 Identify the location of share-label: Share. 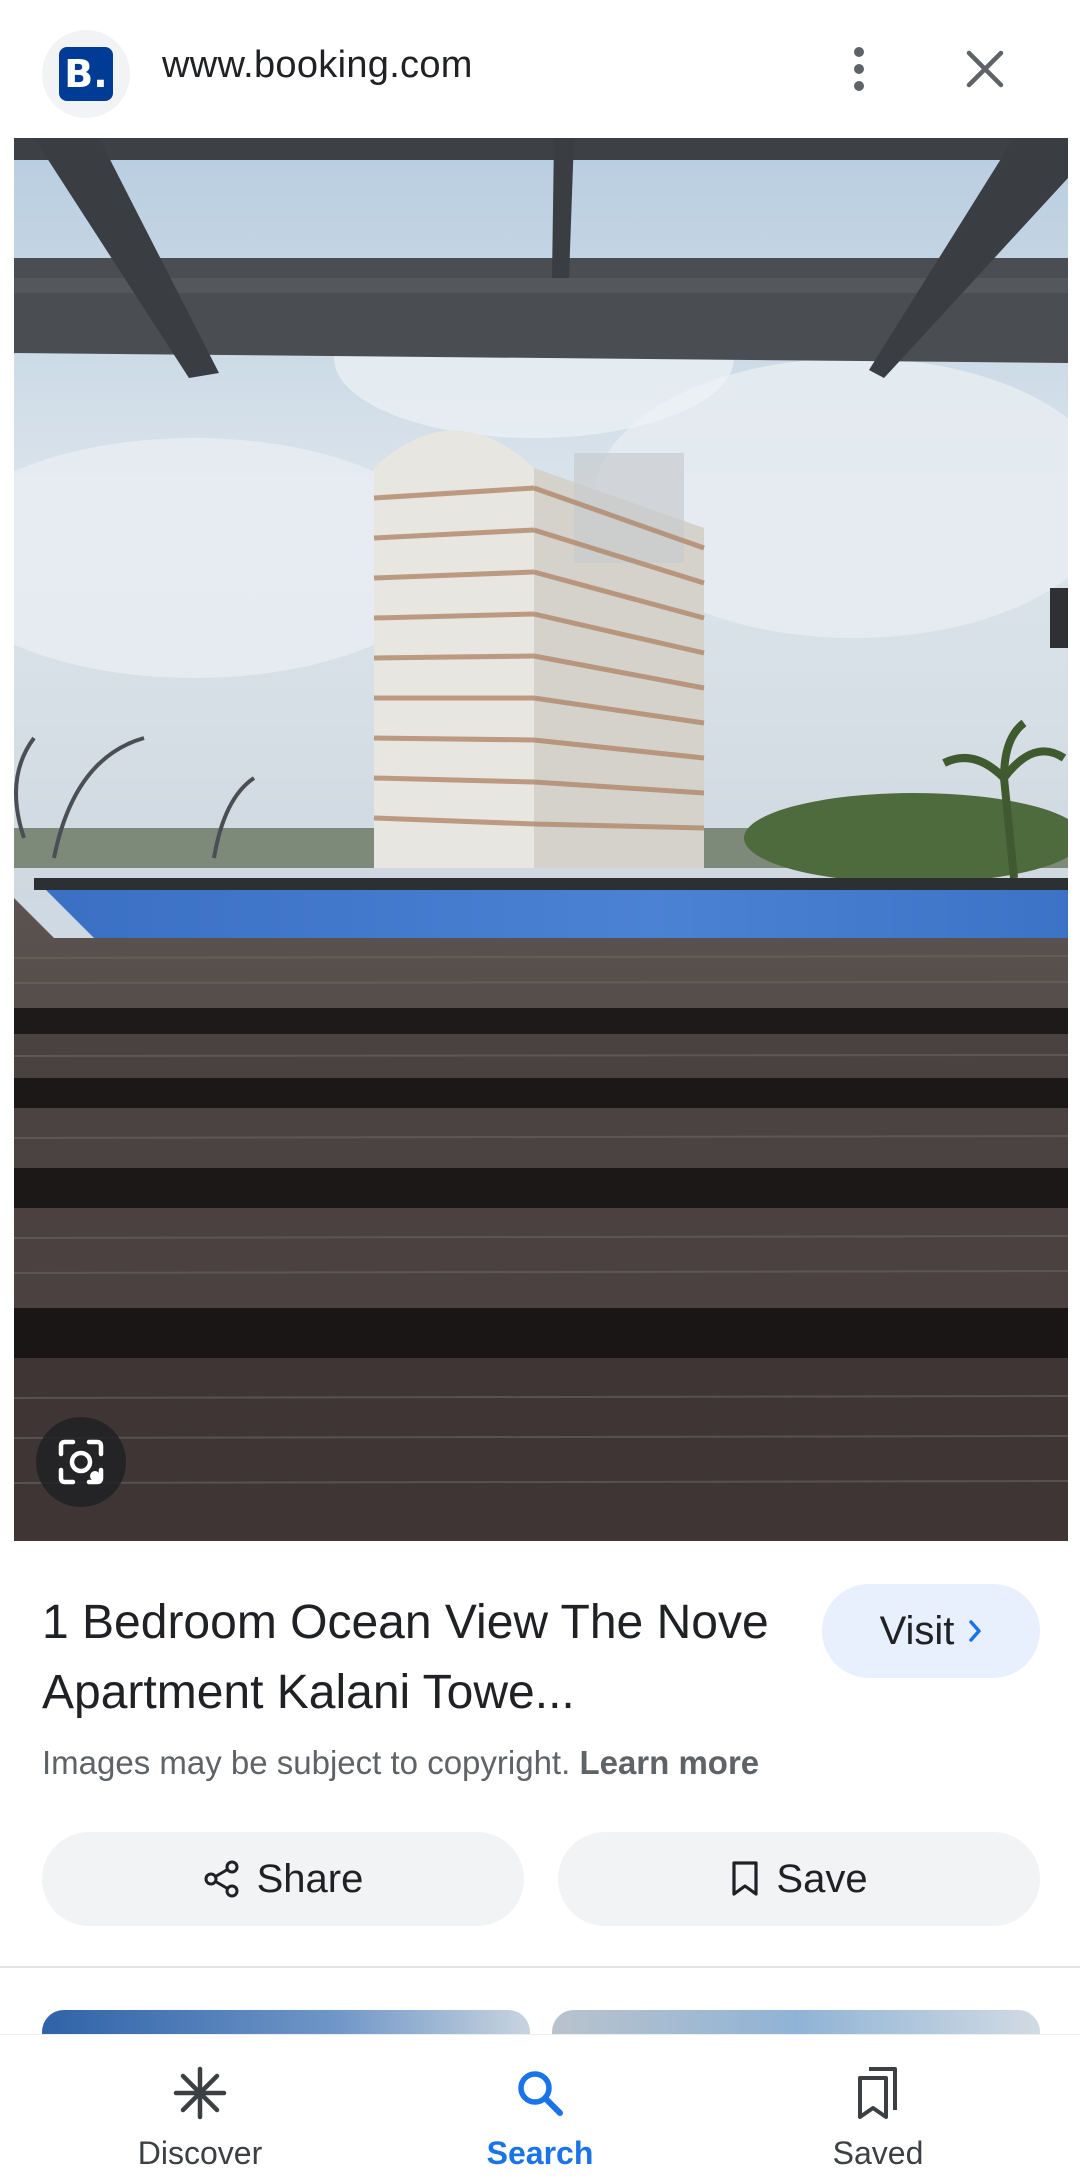
(310, 1878).